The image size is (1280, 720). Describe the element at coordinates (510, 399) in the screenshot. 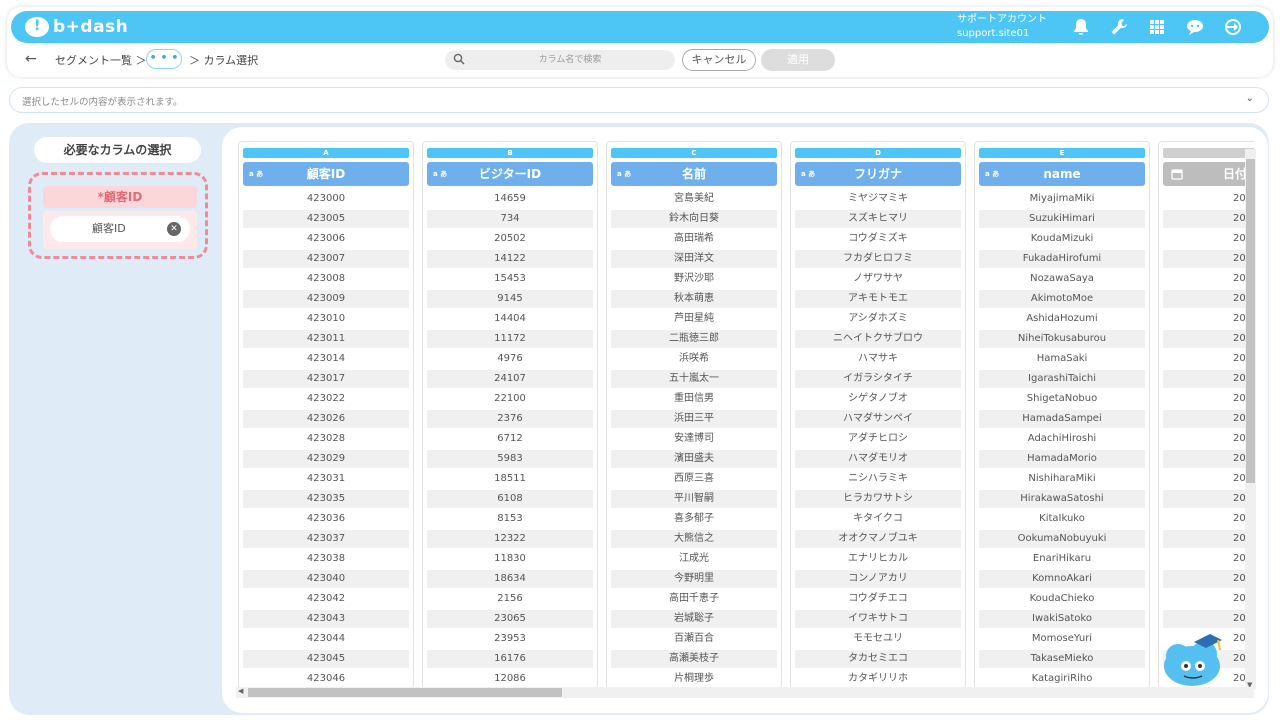

I see `table-cell: 22100` at that location.